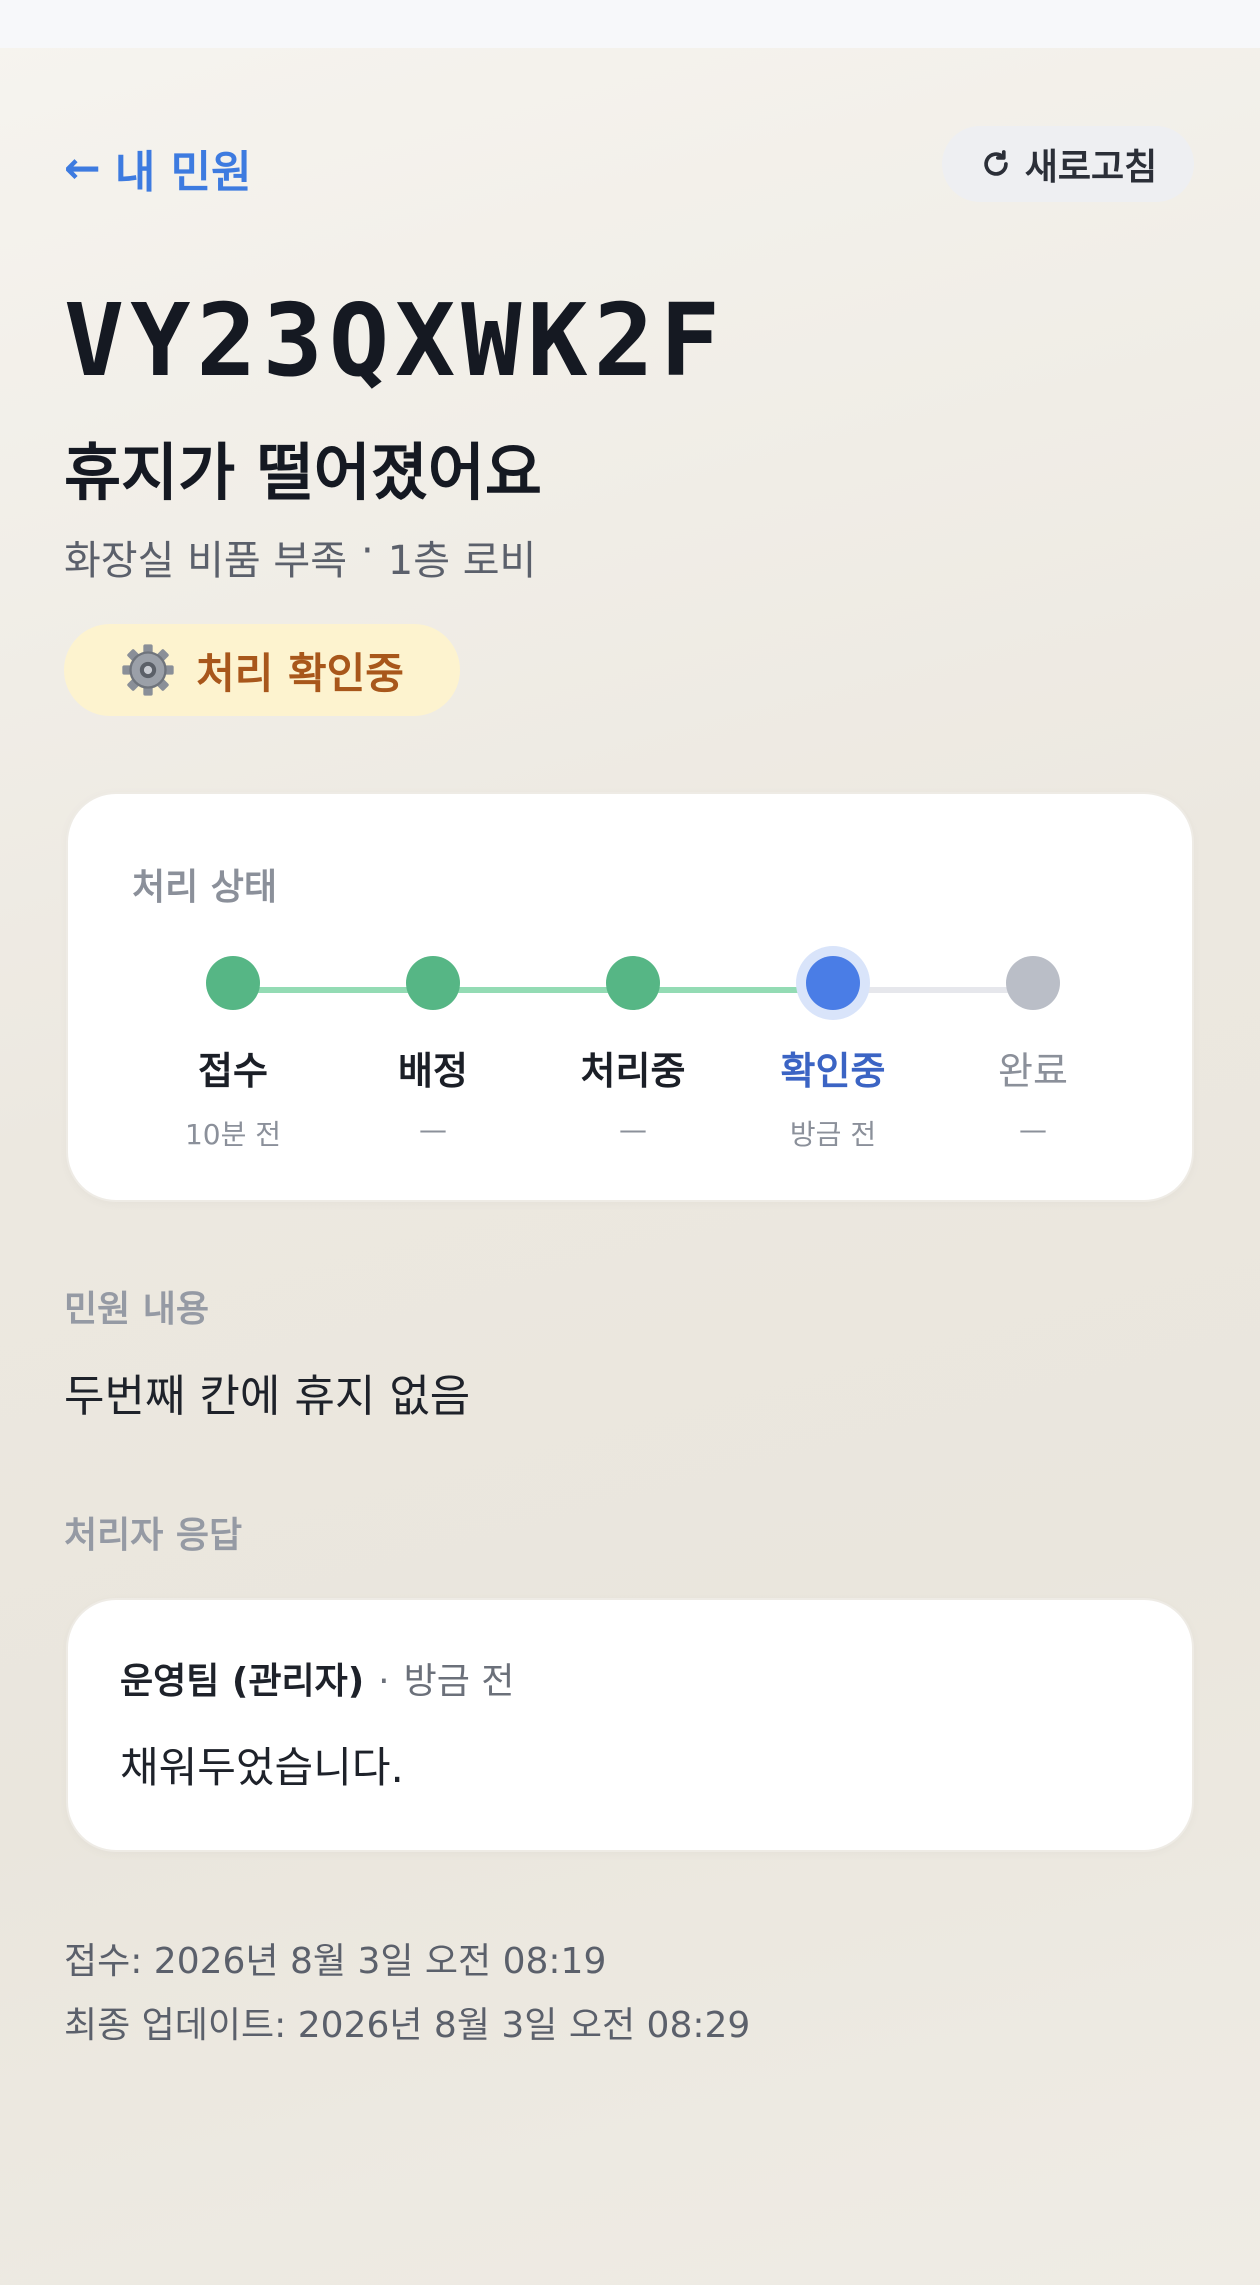 Image resolution: width=1260 pixels, height=2285 pixels. I want to click on updated-timestamp: 최종 업데이트: 2026년 8월 3일 오전 08:29, so click(407, 2025).